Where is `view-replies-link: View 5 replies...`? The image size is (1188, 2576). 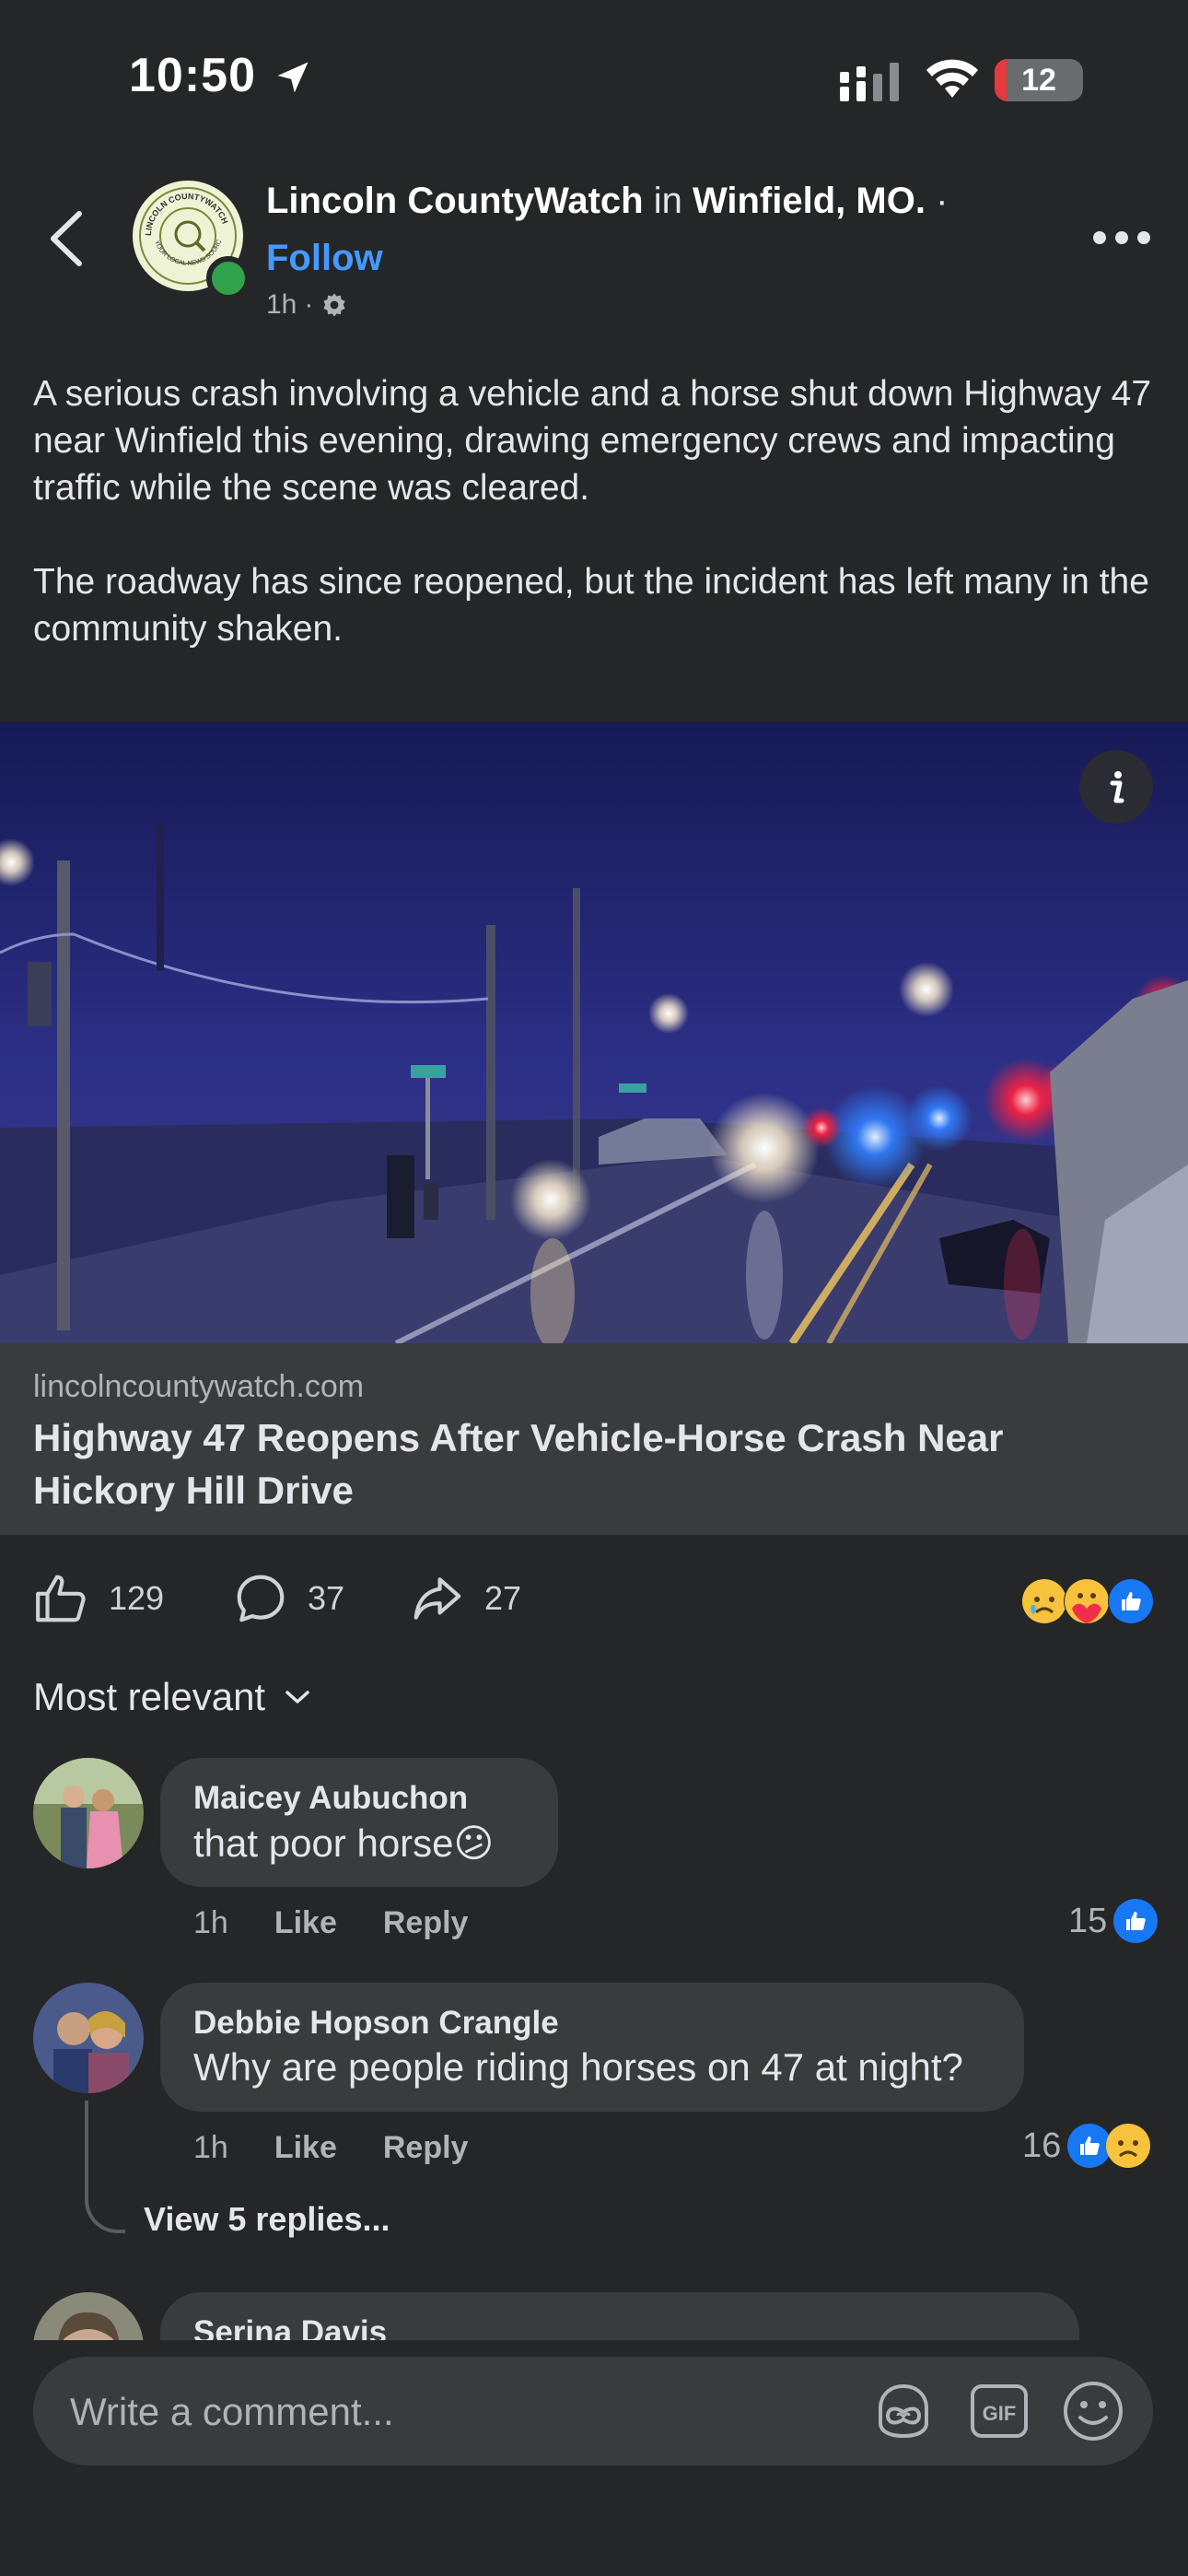
view-replies-link: View 5 replies... is located at coordinates (267, 2219).